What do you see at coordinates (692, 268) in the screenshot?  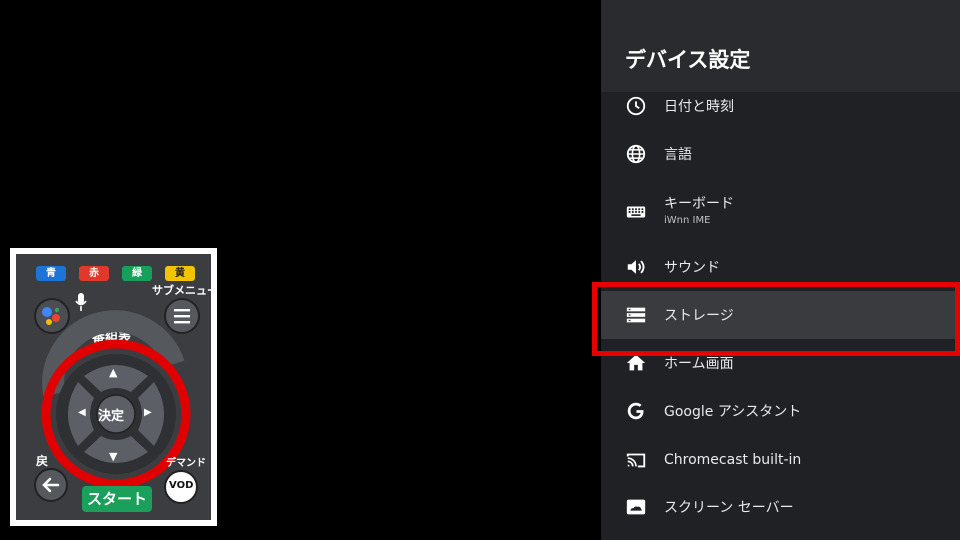 I see `menu-item-label: サウンド` at bounding box center [692, 268].